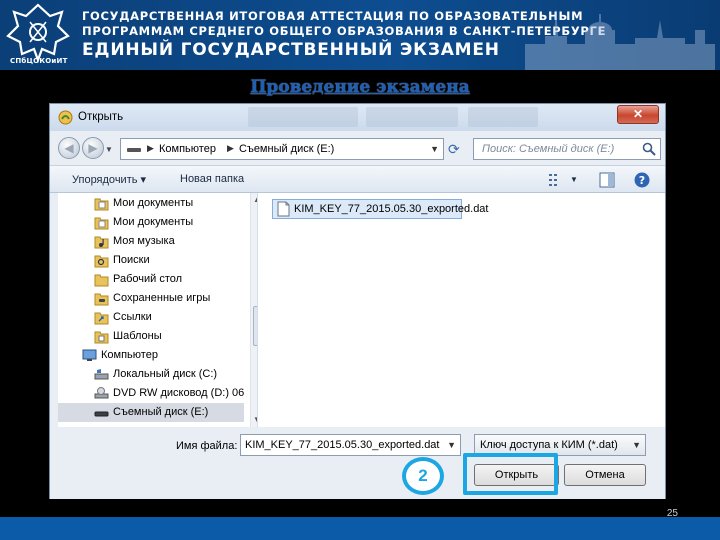 This screenshot has width=720, height=540. I want to click on tree-item-label: Компьютер, so click(129, 355).